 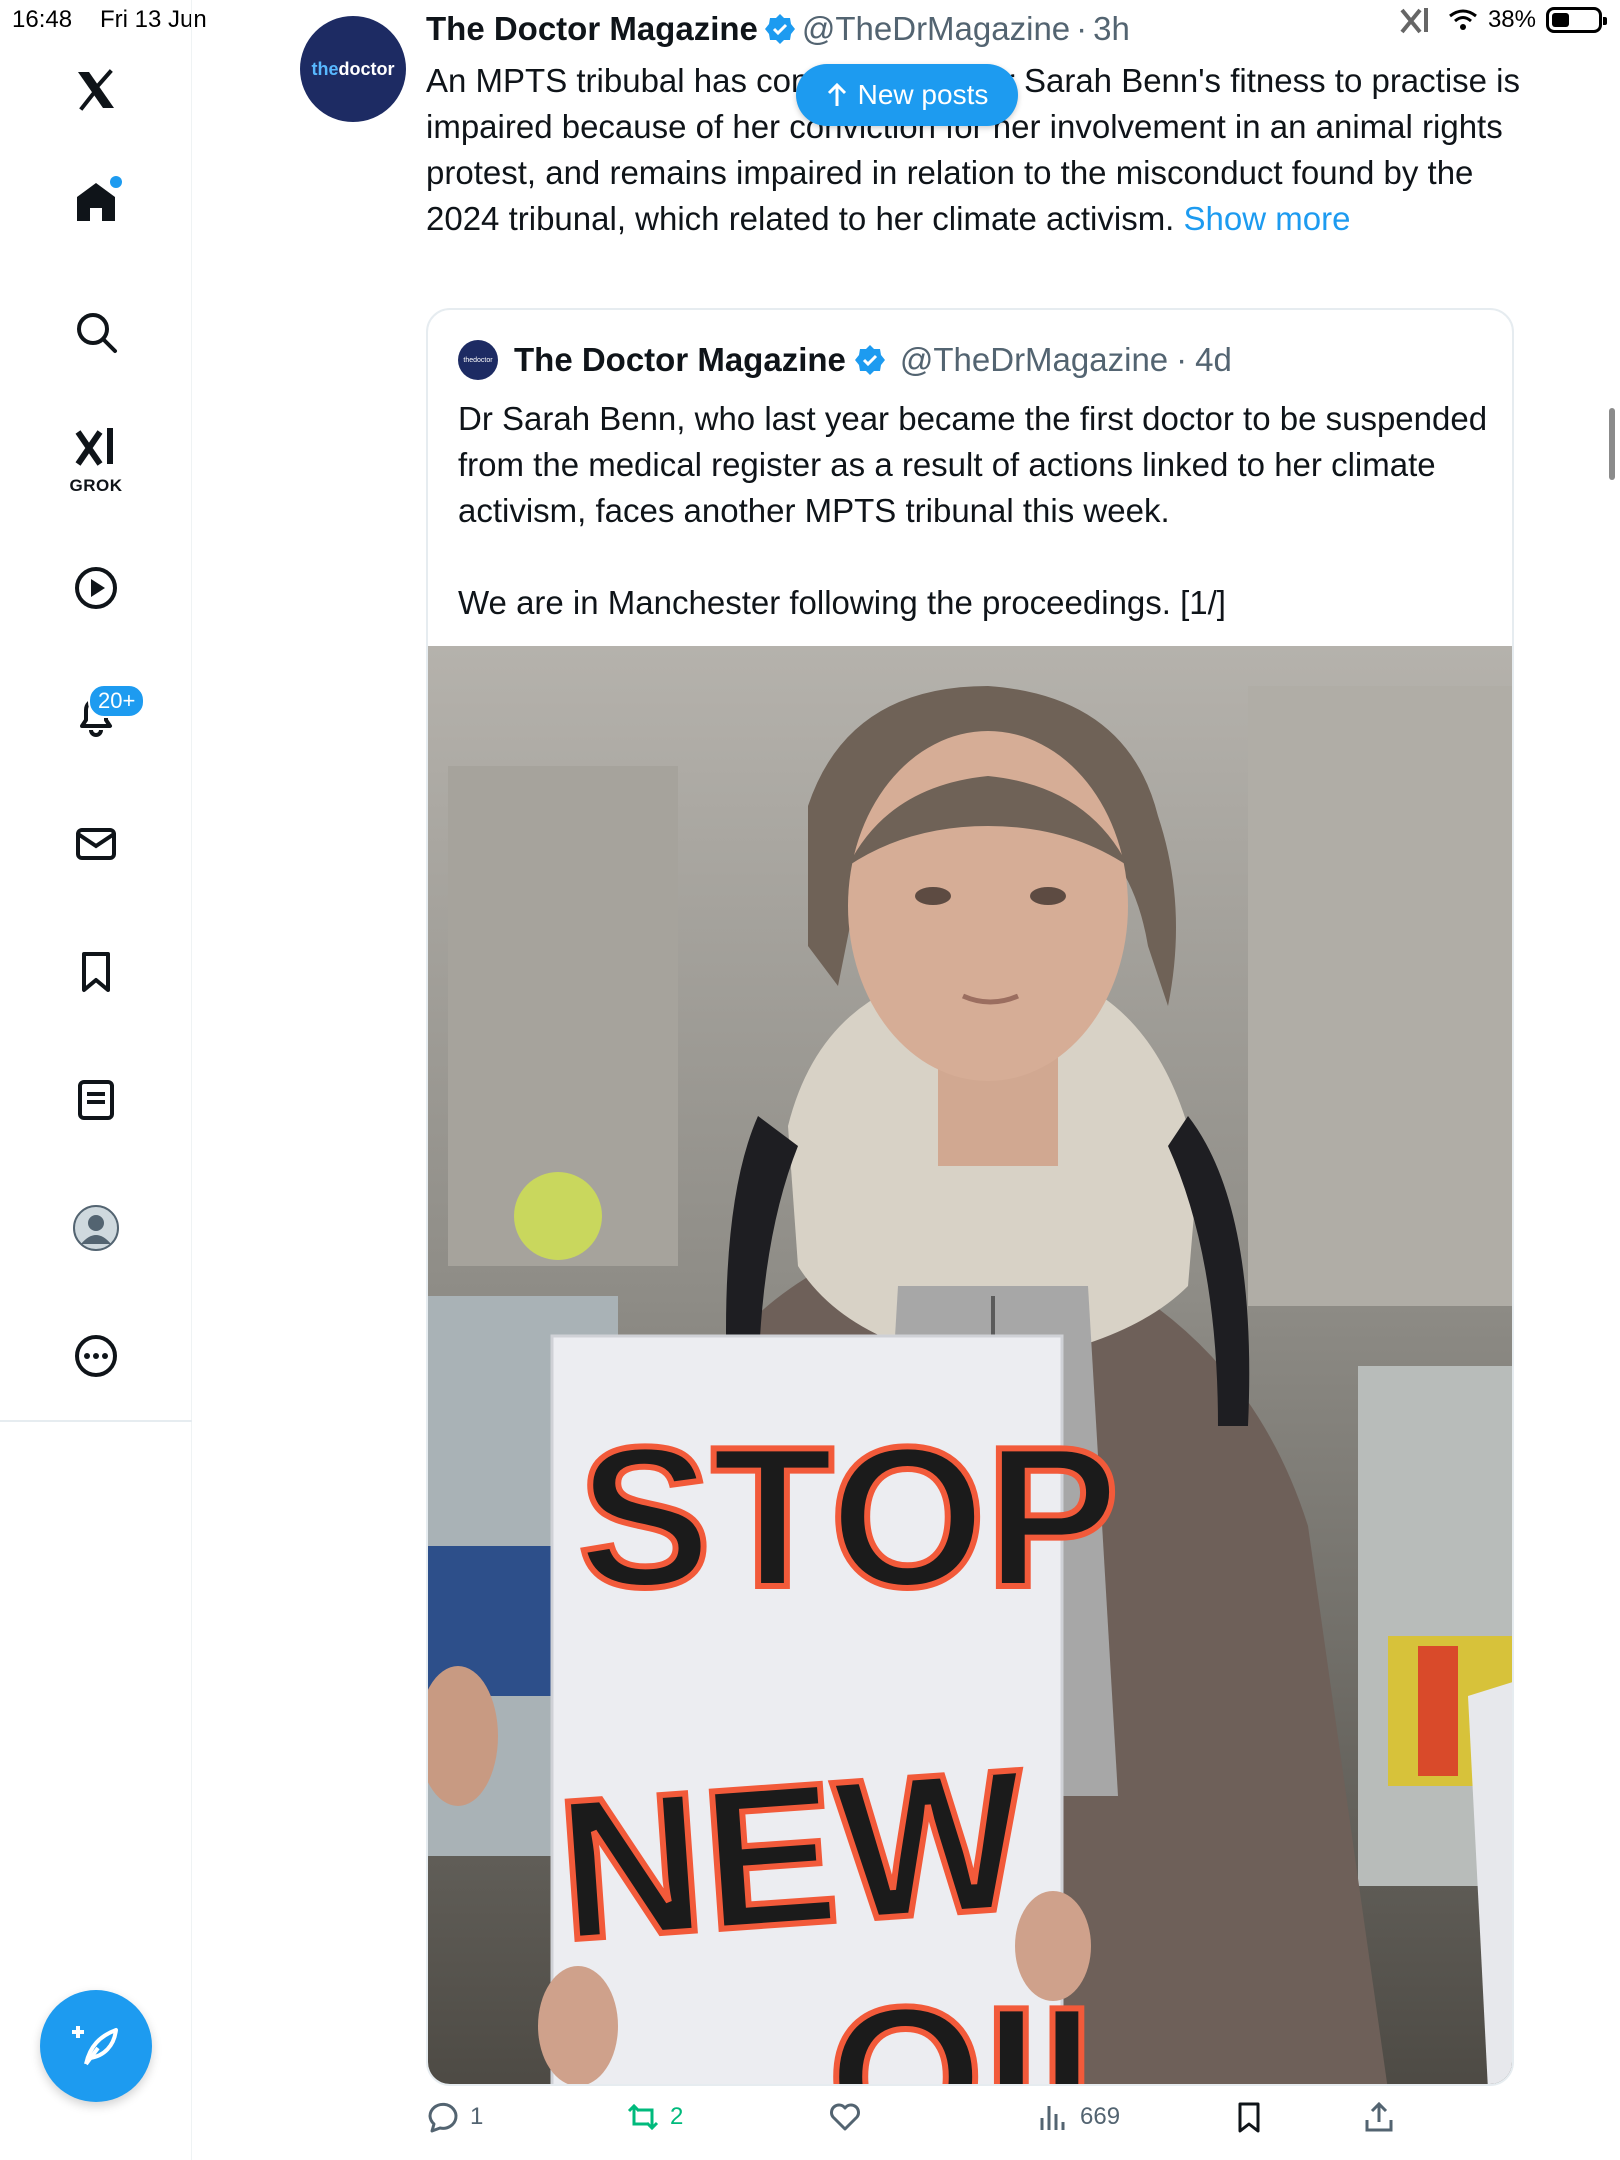 I want to click on sidebar-item-lists, so click(x=96, y=1100).